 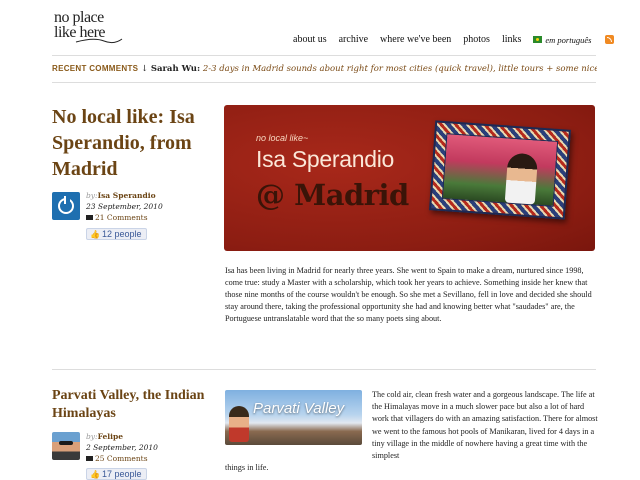 What do you see at coordinates (99, 41) in the screenshot?
I see `logo-swash-icon` at bounding box center [99, 41].